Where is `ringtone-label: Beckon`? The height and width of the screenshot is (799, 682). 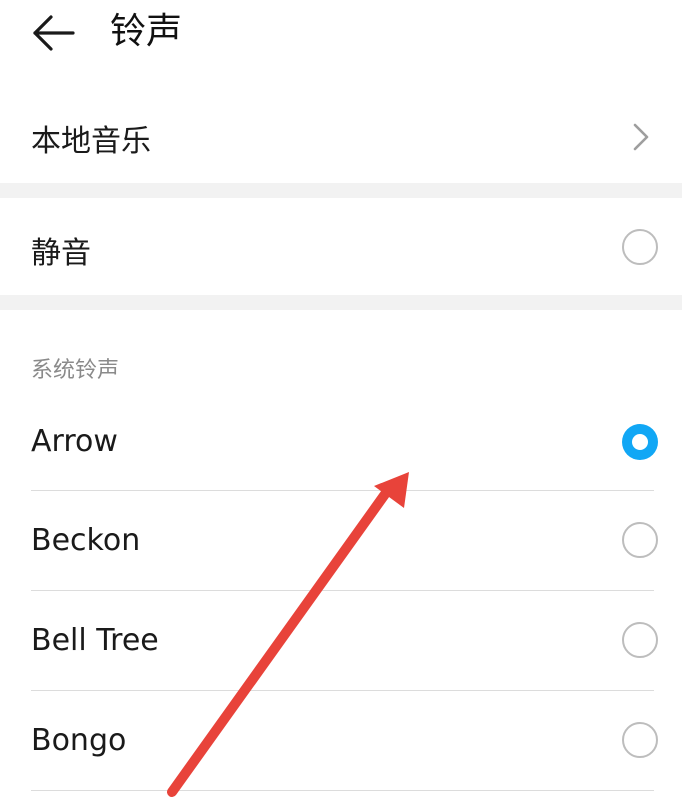
ringtone-label: Beckon is located at coordinates (86, 540).